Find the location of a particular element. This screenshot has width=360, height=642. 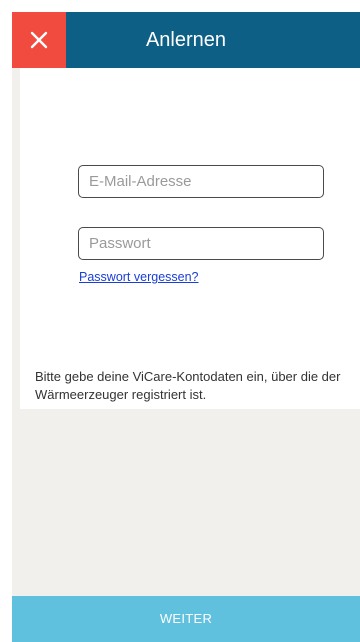

password-field is located at coordinates (201, 243).